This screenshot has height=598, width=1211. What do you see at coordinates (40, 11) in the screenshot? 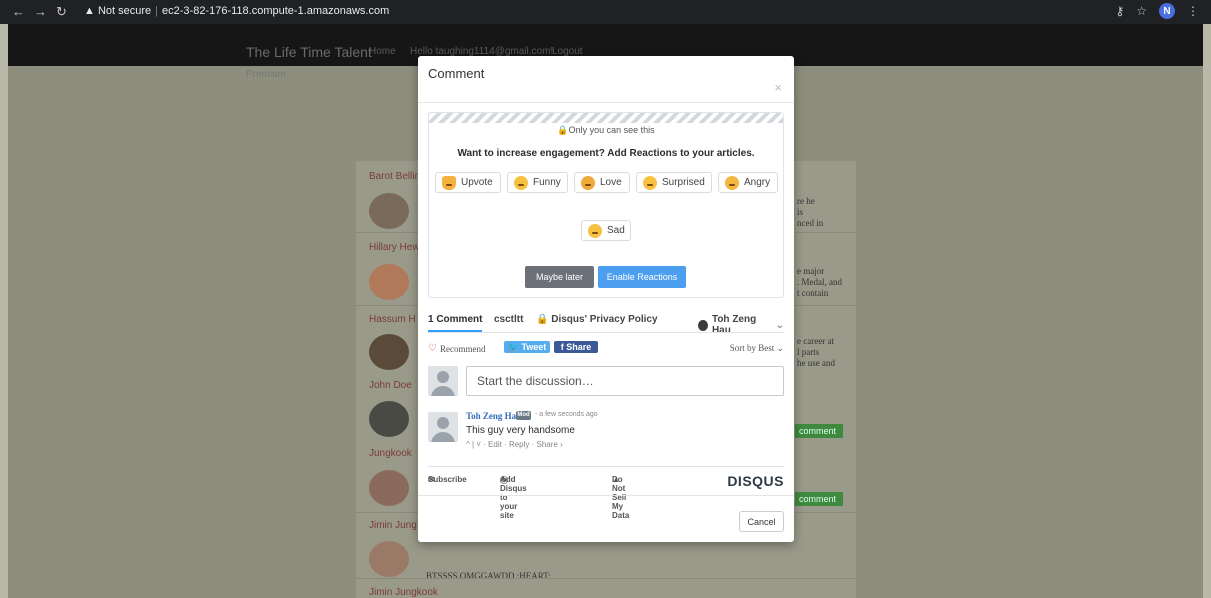
I see `forward-icon: →` at bounding box center [40, 11].